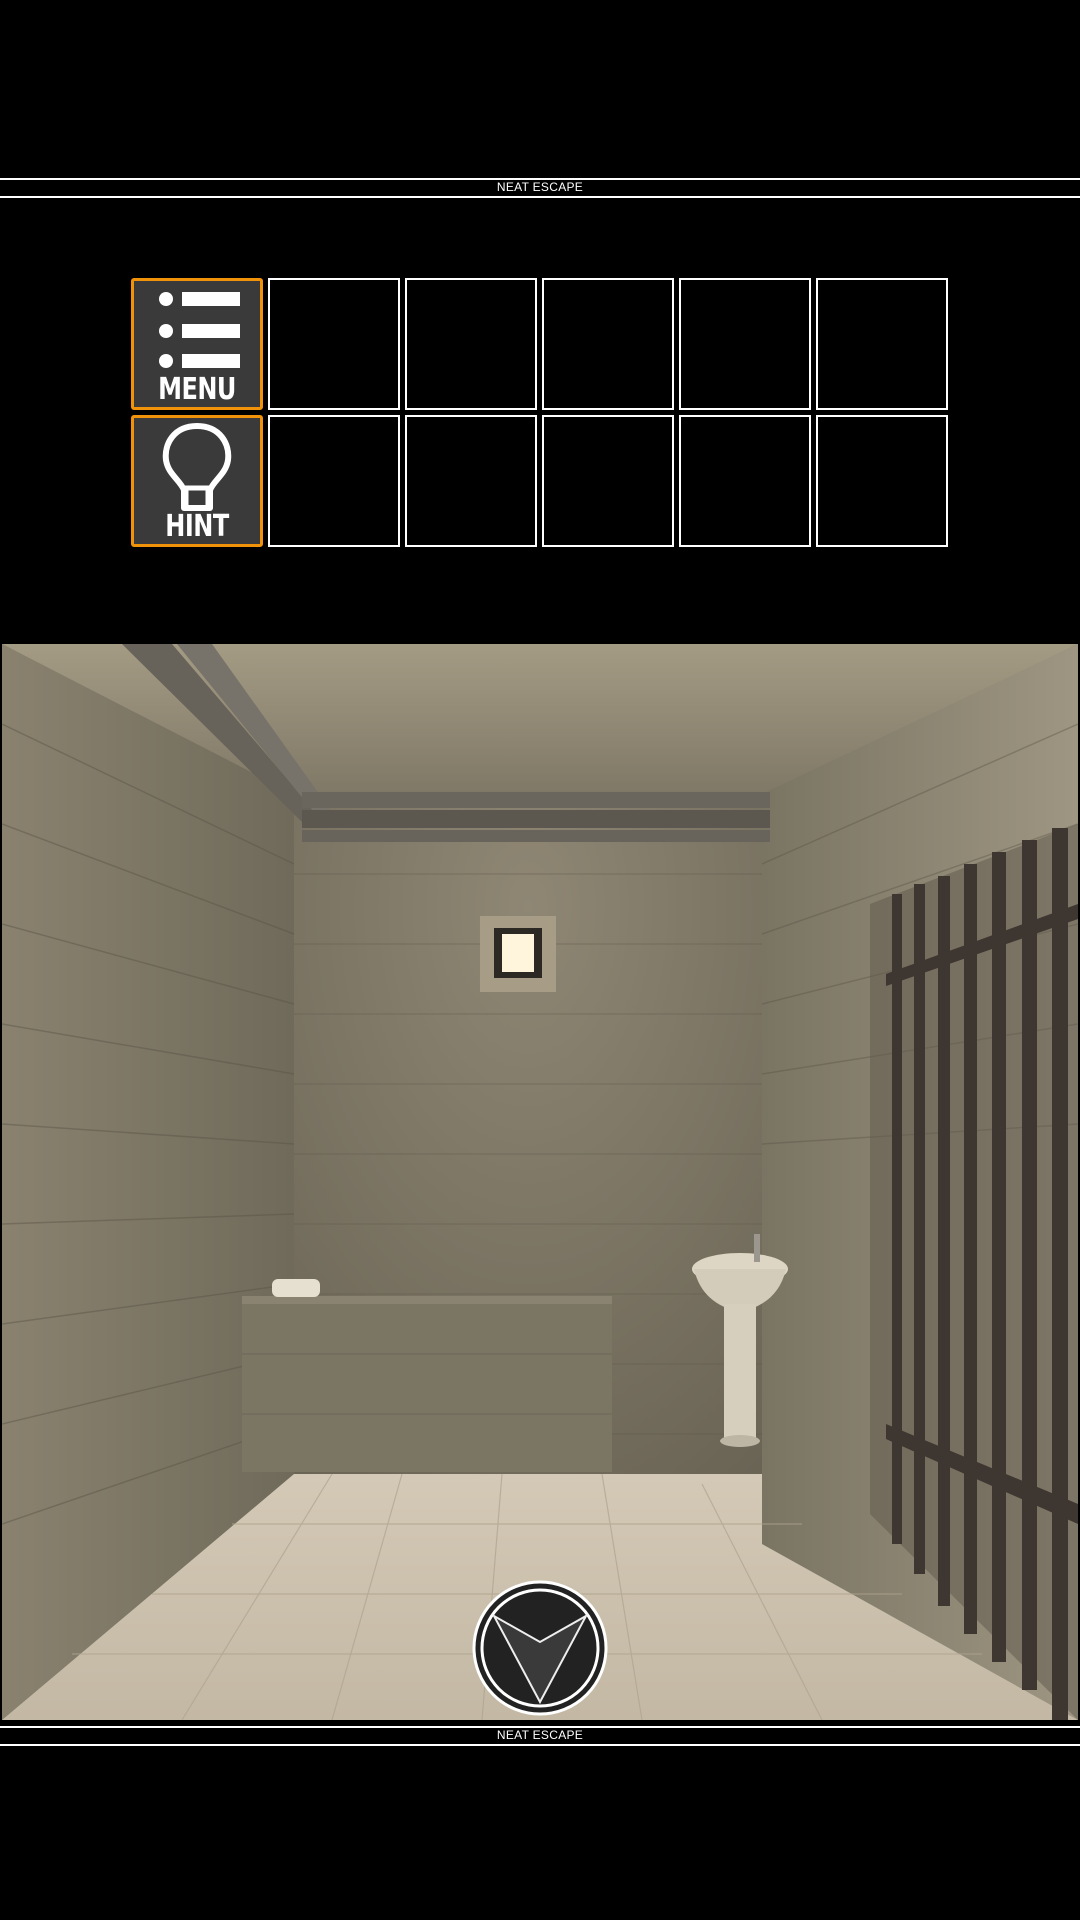  I want to click on footer-brand-wrap: NEAT ESCAPE, so click(540, 1735).